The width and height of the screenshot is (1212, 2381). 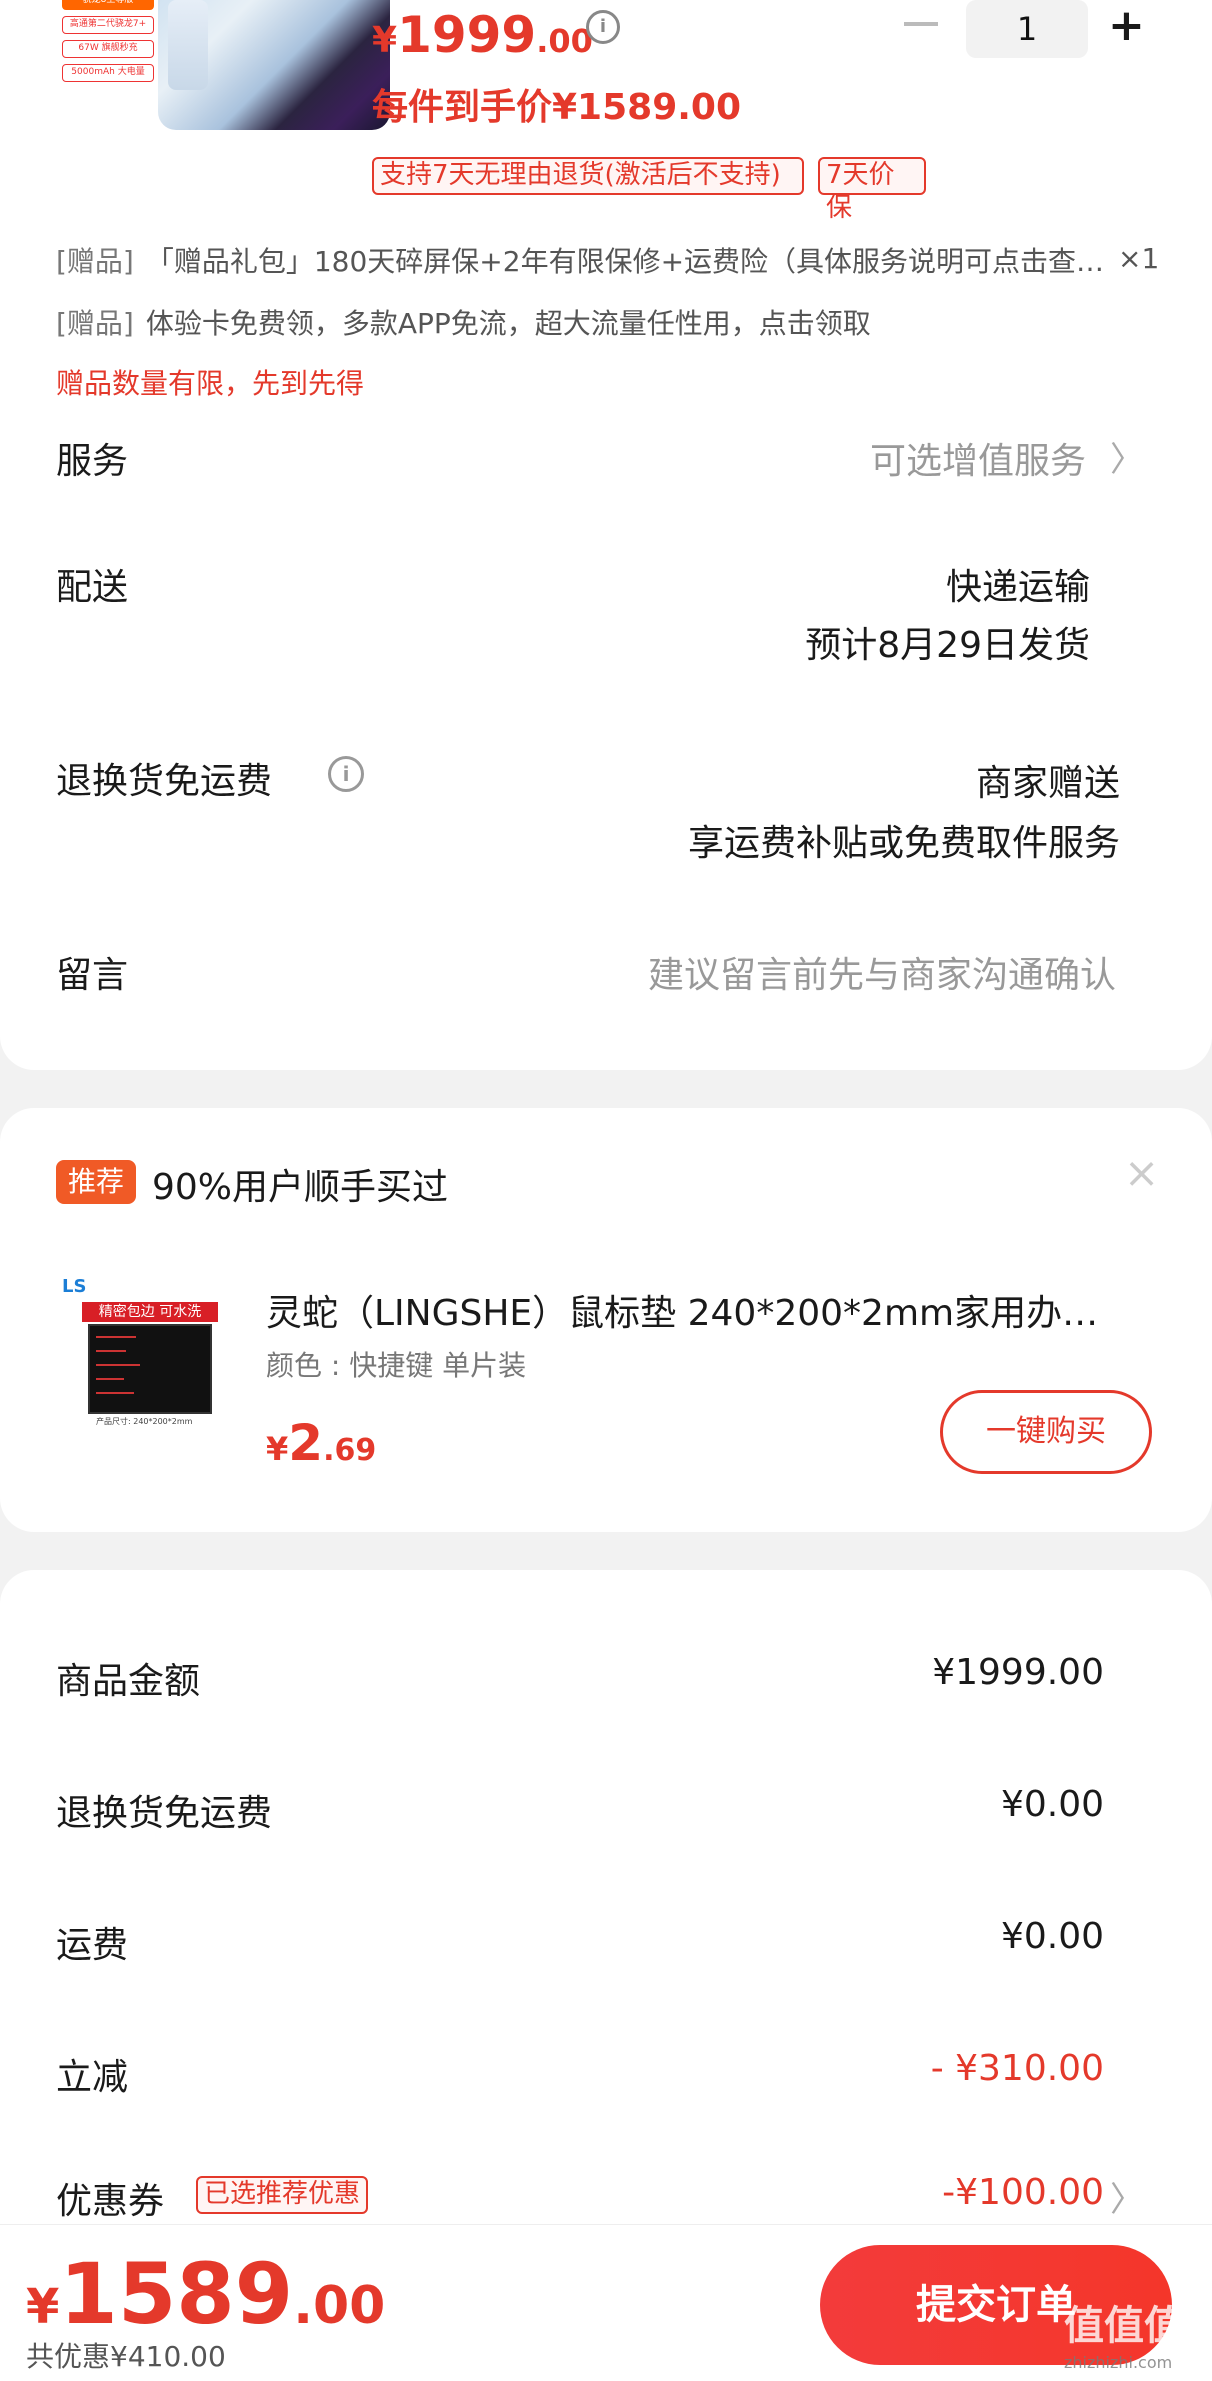 I want to click on mousepad-mat, so click(x=150, y=1369).